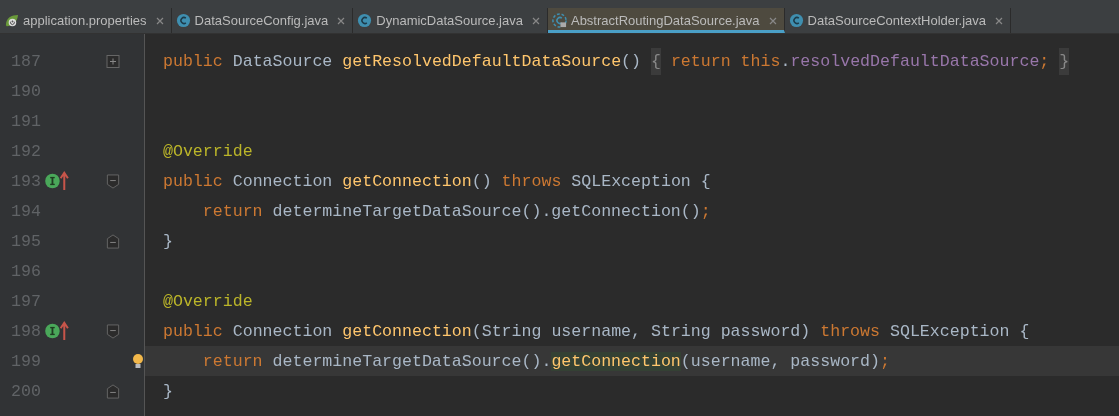 The width and height of the screenshot is (1119, 416). I want to click on lightbulb-icon, so click(138, 361).